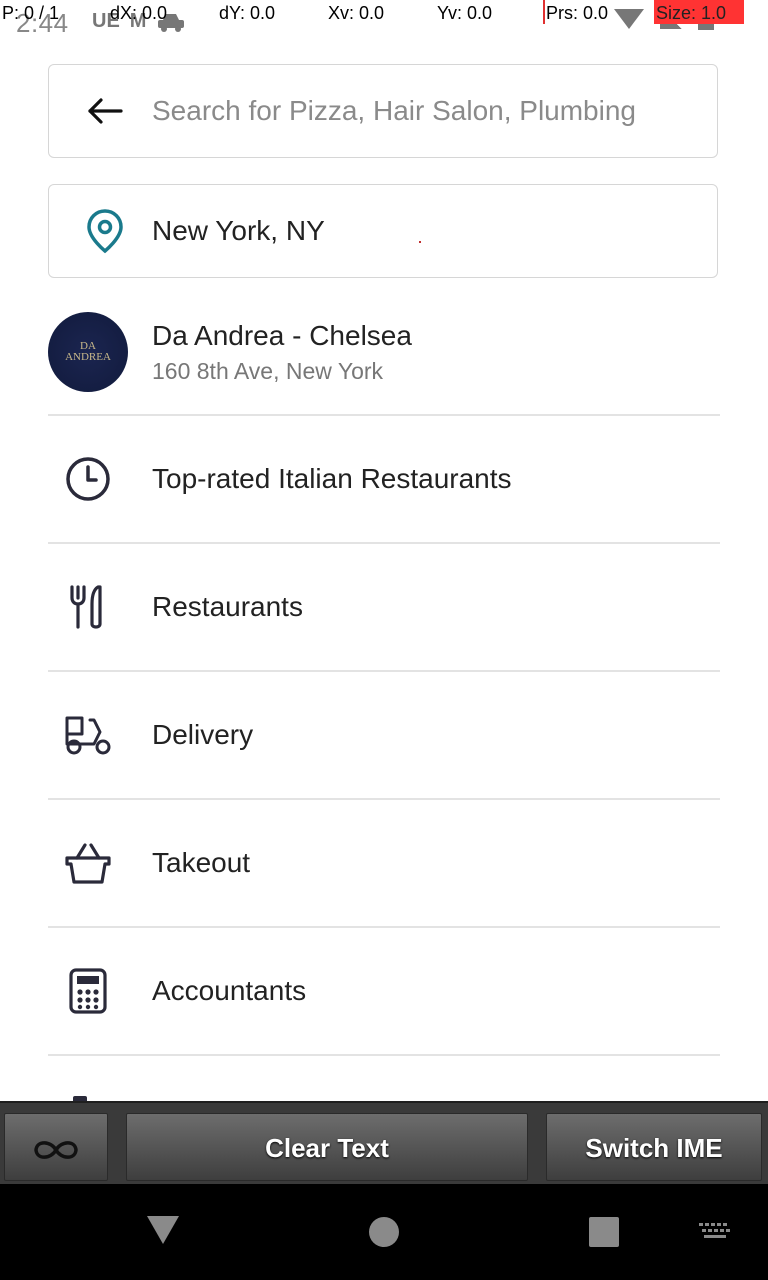 This screenshot has height=1280, width=768. I want to click on divider, so click(384, 1055).